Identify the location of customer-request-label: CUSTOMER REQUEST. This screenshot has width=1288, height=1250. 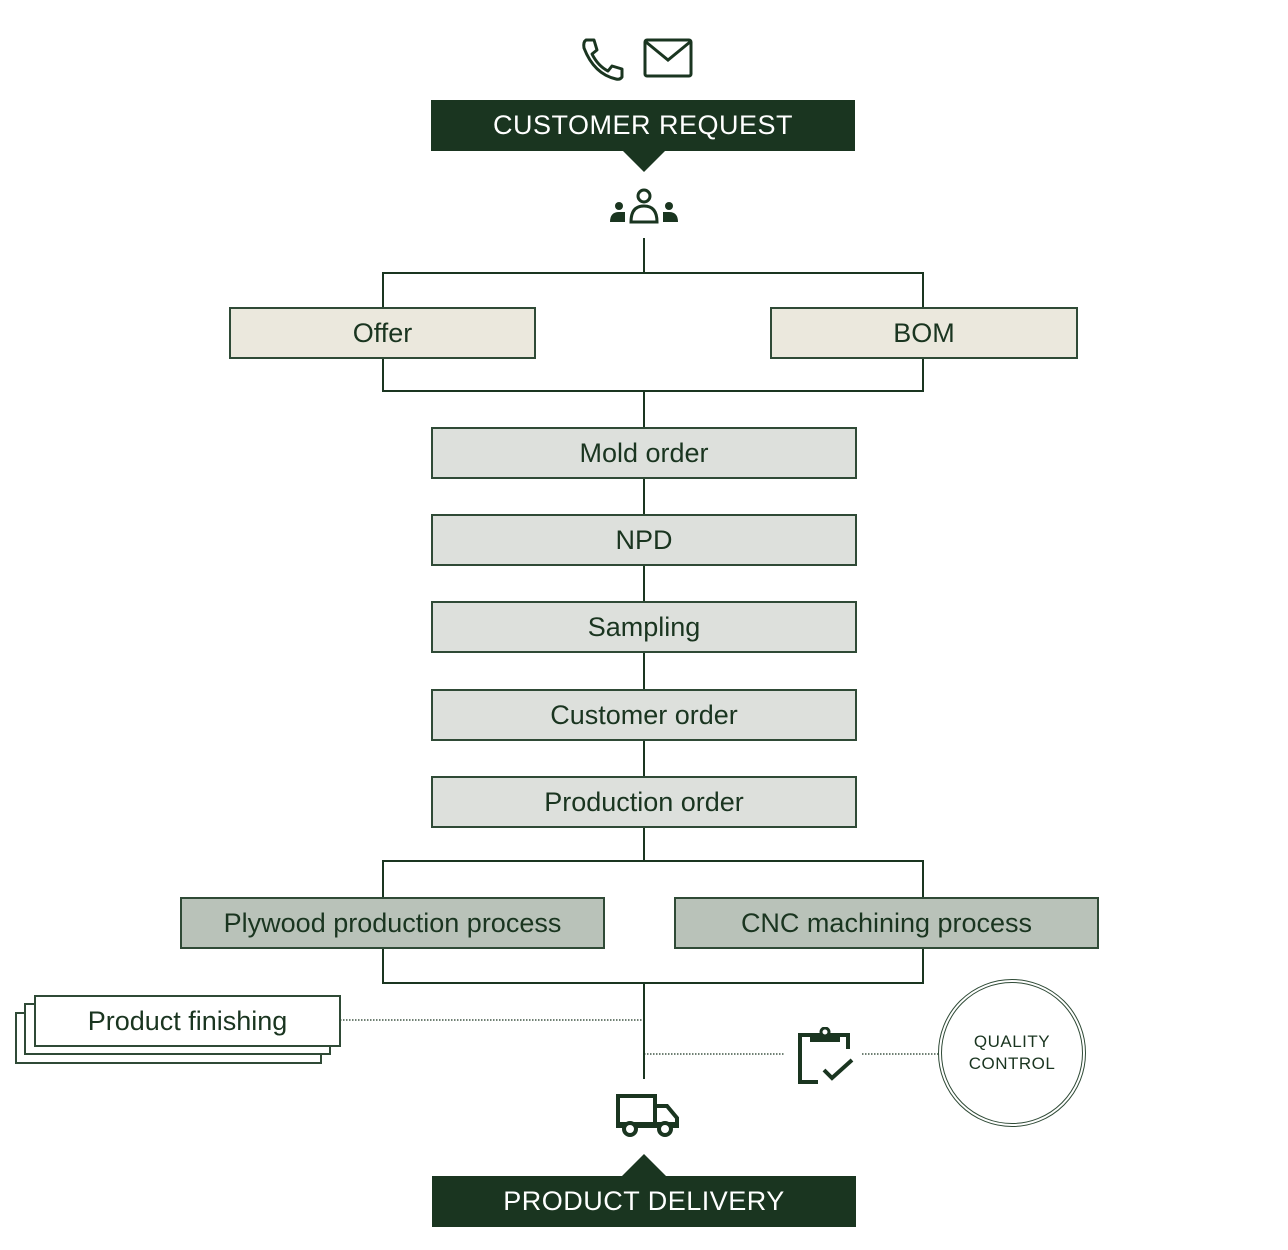
(643, 125).